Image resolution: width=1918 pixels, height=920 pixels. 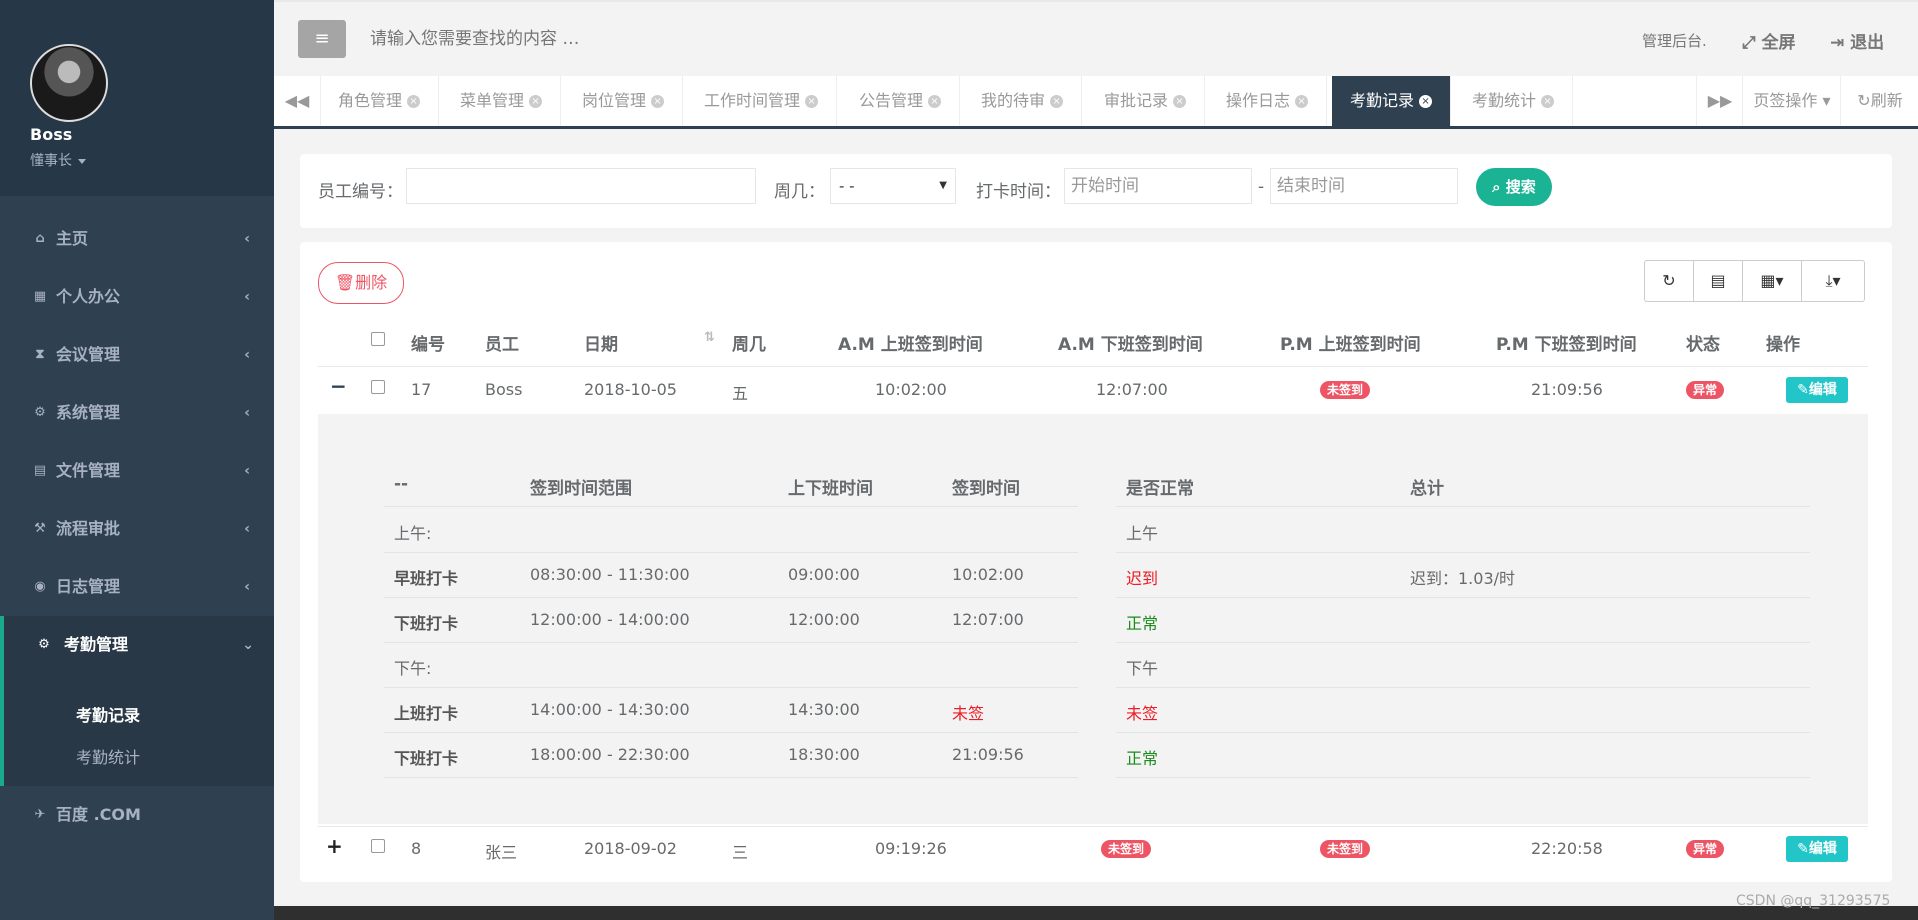 I want to click on sidebar-item-baidu-link: ✈ 百度 .COM, so click(x=137, y=815).